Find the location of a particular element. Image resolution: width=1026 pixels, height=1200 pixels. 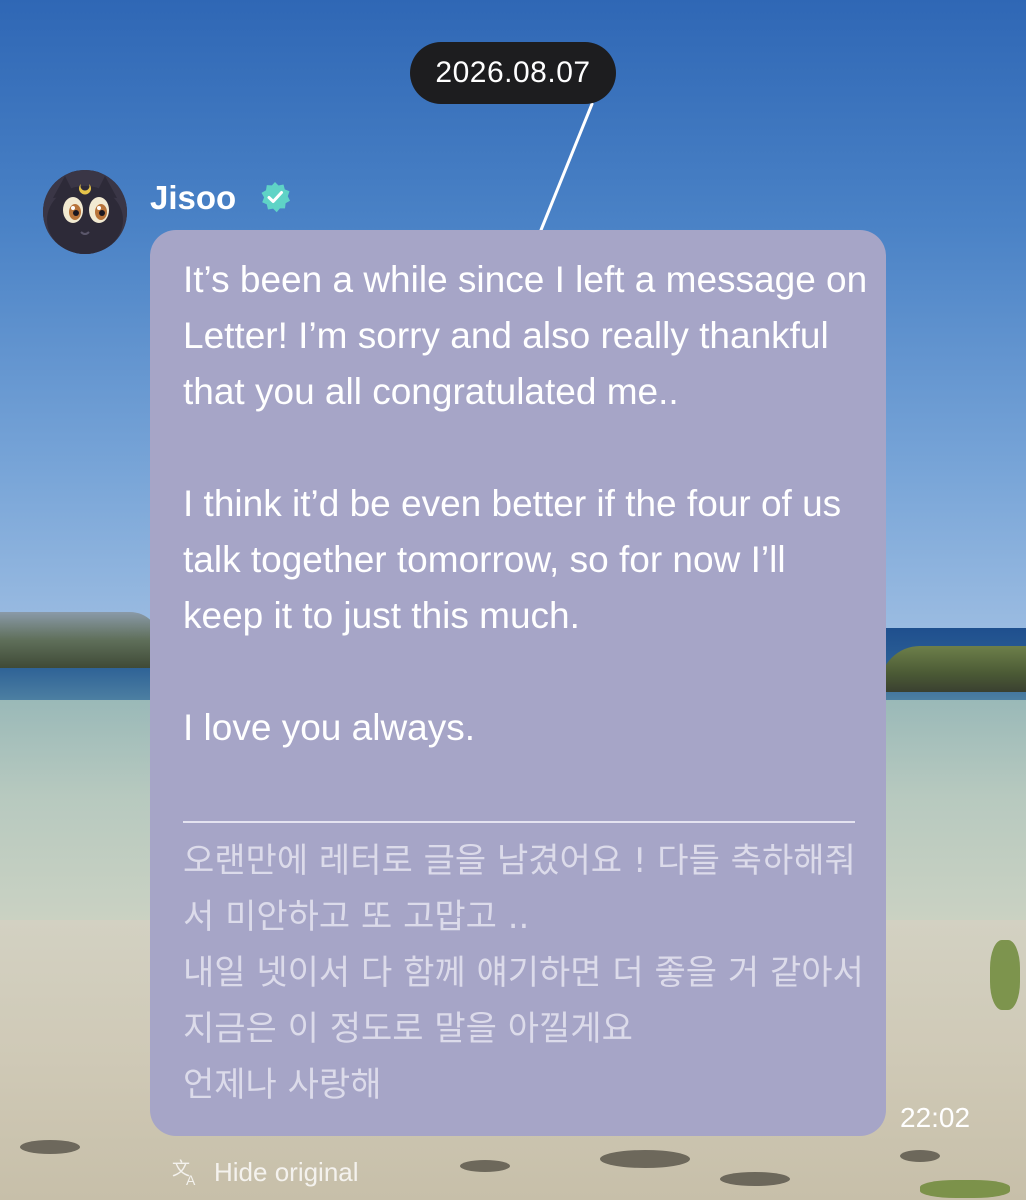

message-paragraph: I love you always. is located at coordinates (329, 727).